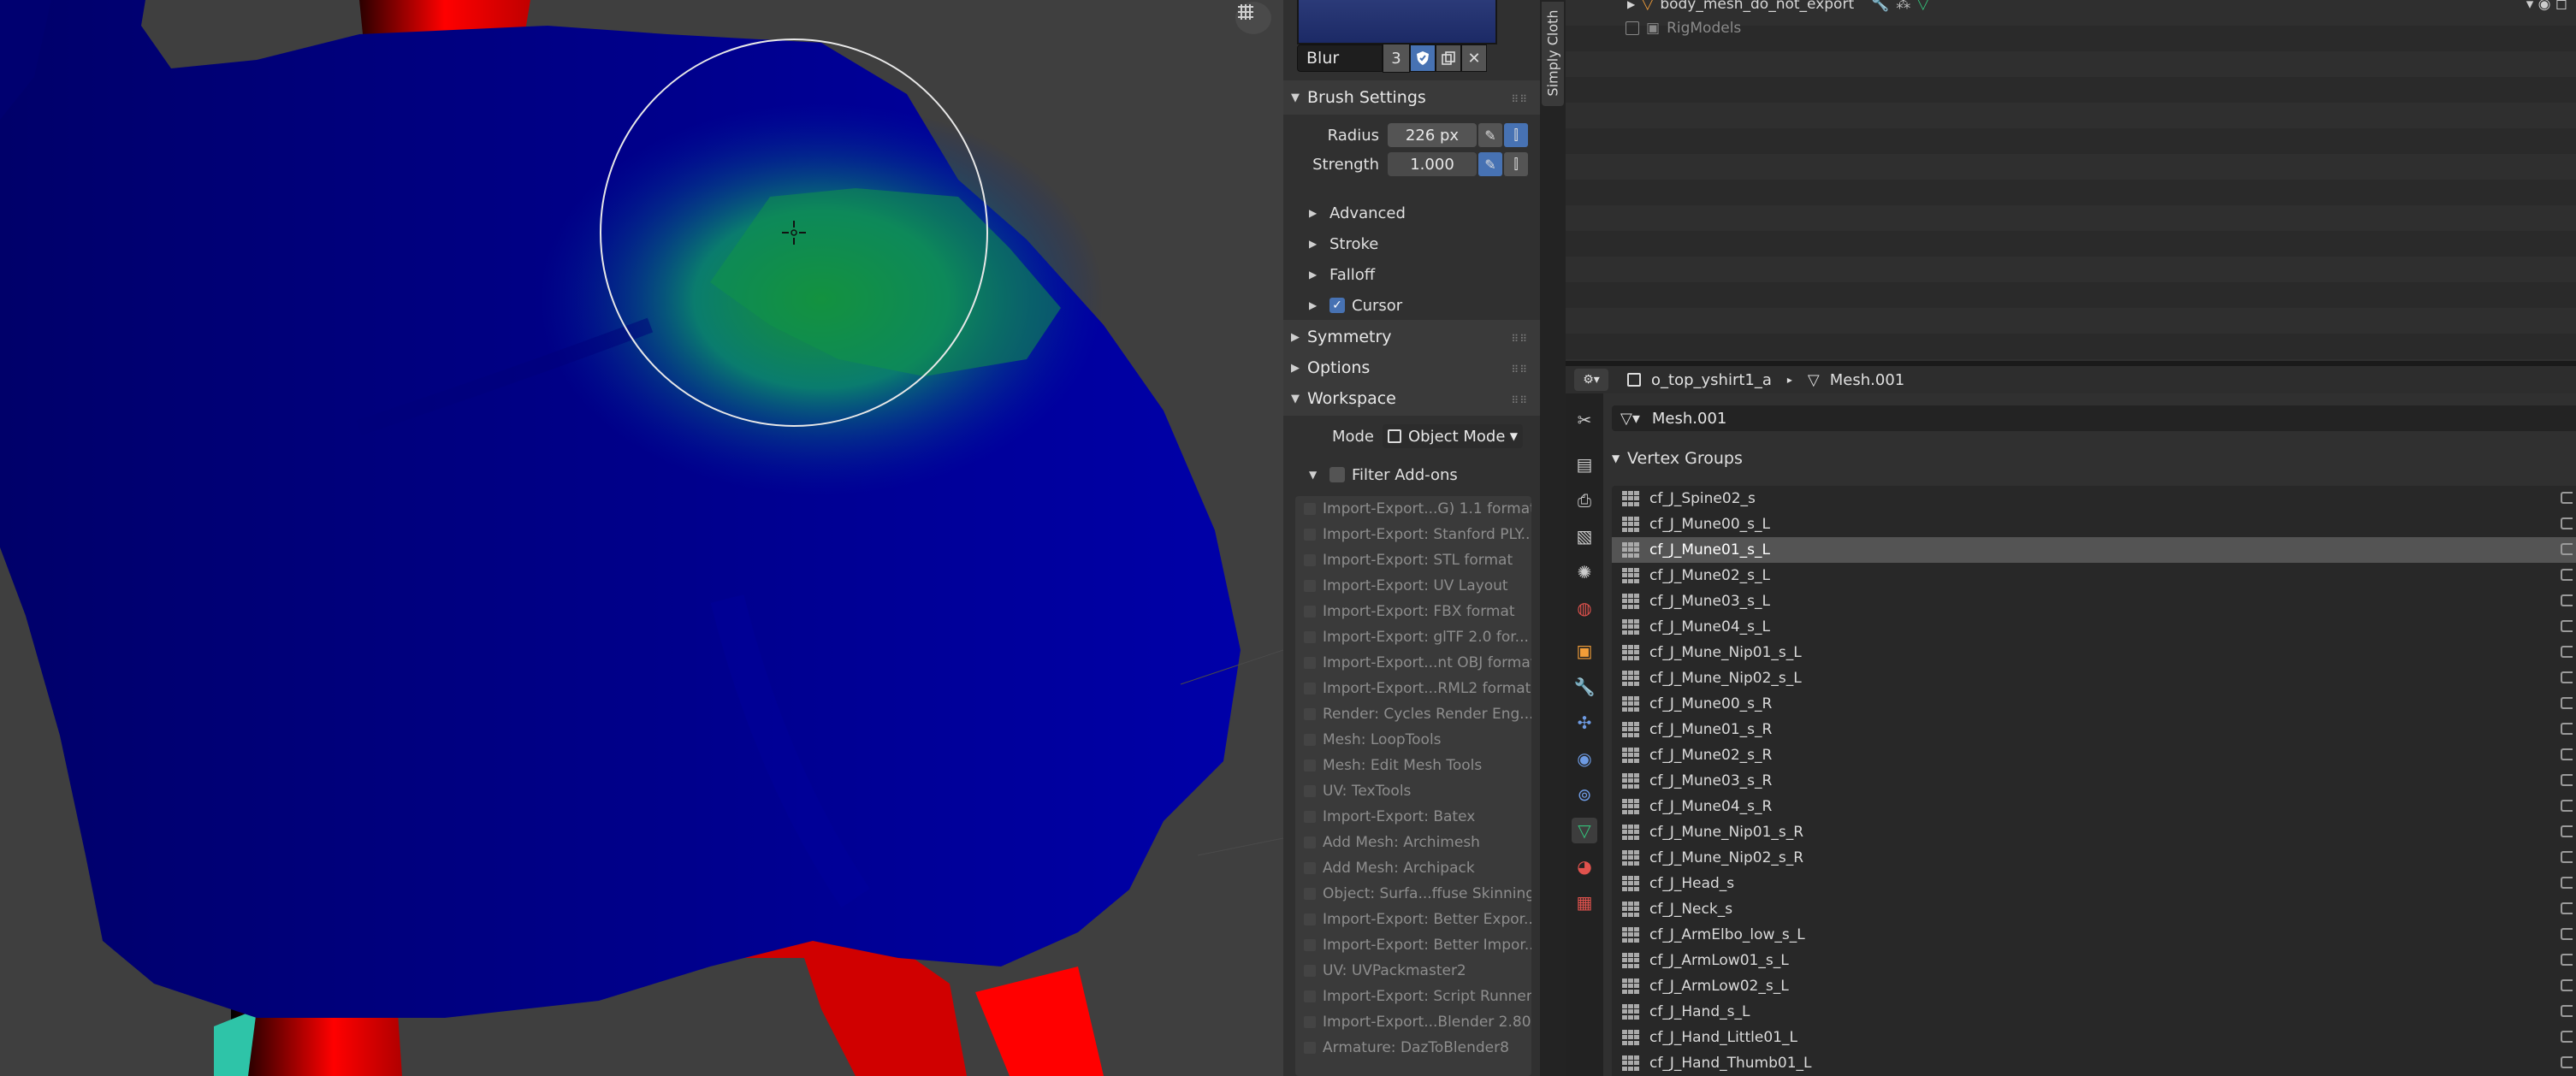 The height and width of the screenshot is (1076, 2576). What do you see at coordinates (1413, 663) in the screenshot?
I see `addon-filter-item: Import-Export...nt OBJ format` at bounding box center [1413, 663].